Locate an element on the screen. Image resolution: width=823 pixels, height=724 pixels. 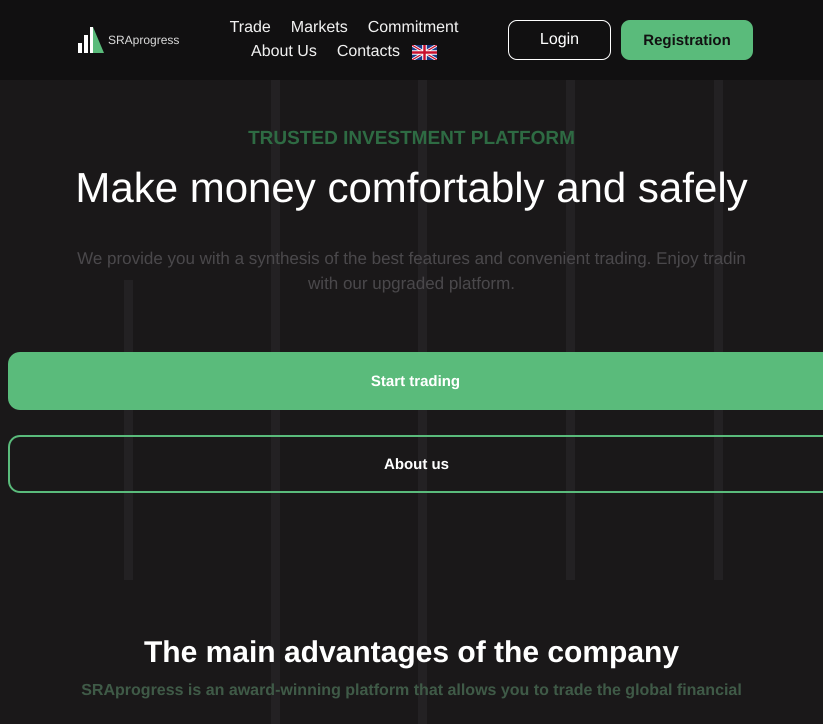
nav-link: Contacts is located at coordinates (368, 52).